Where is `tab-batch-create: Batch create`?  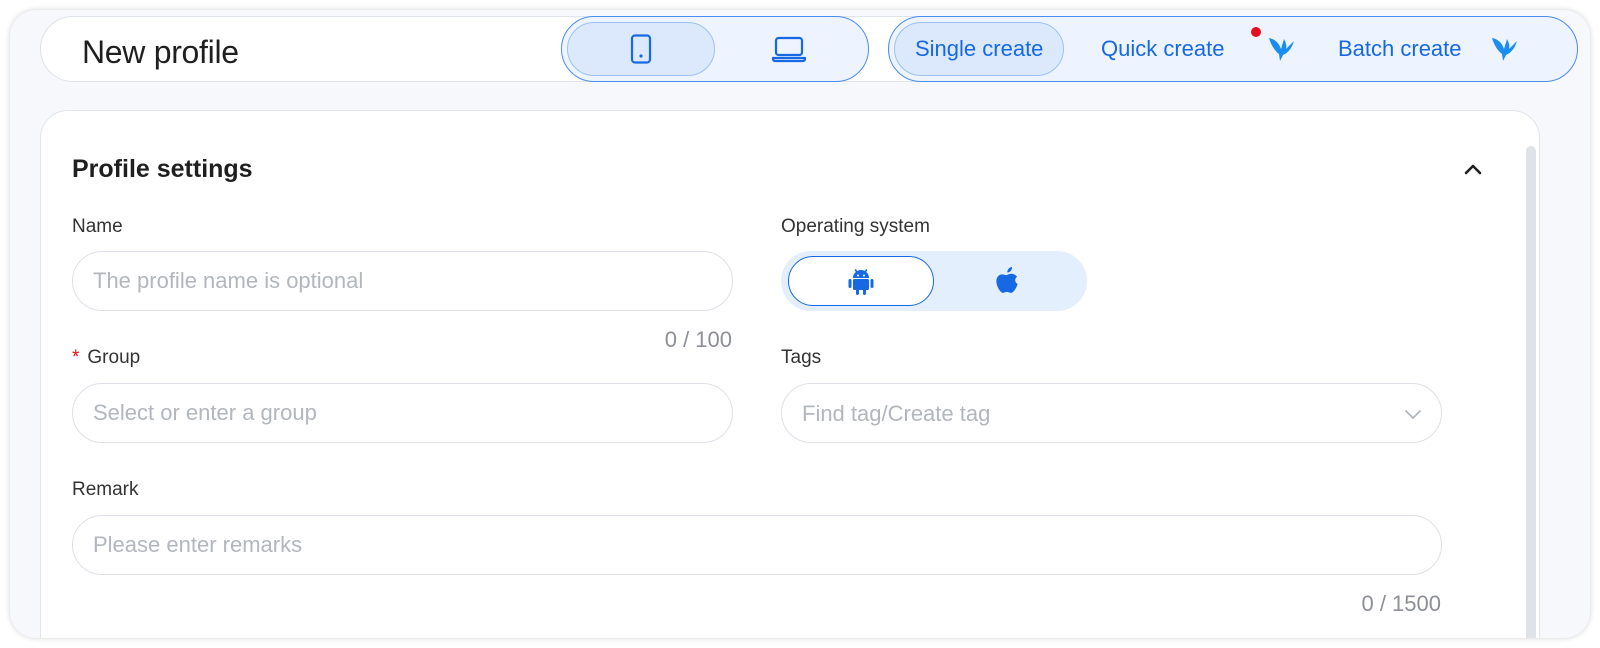 tab-batch-create: Batch create is located at coordinates (1400, 49).